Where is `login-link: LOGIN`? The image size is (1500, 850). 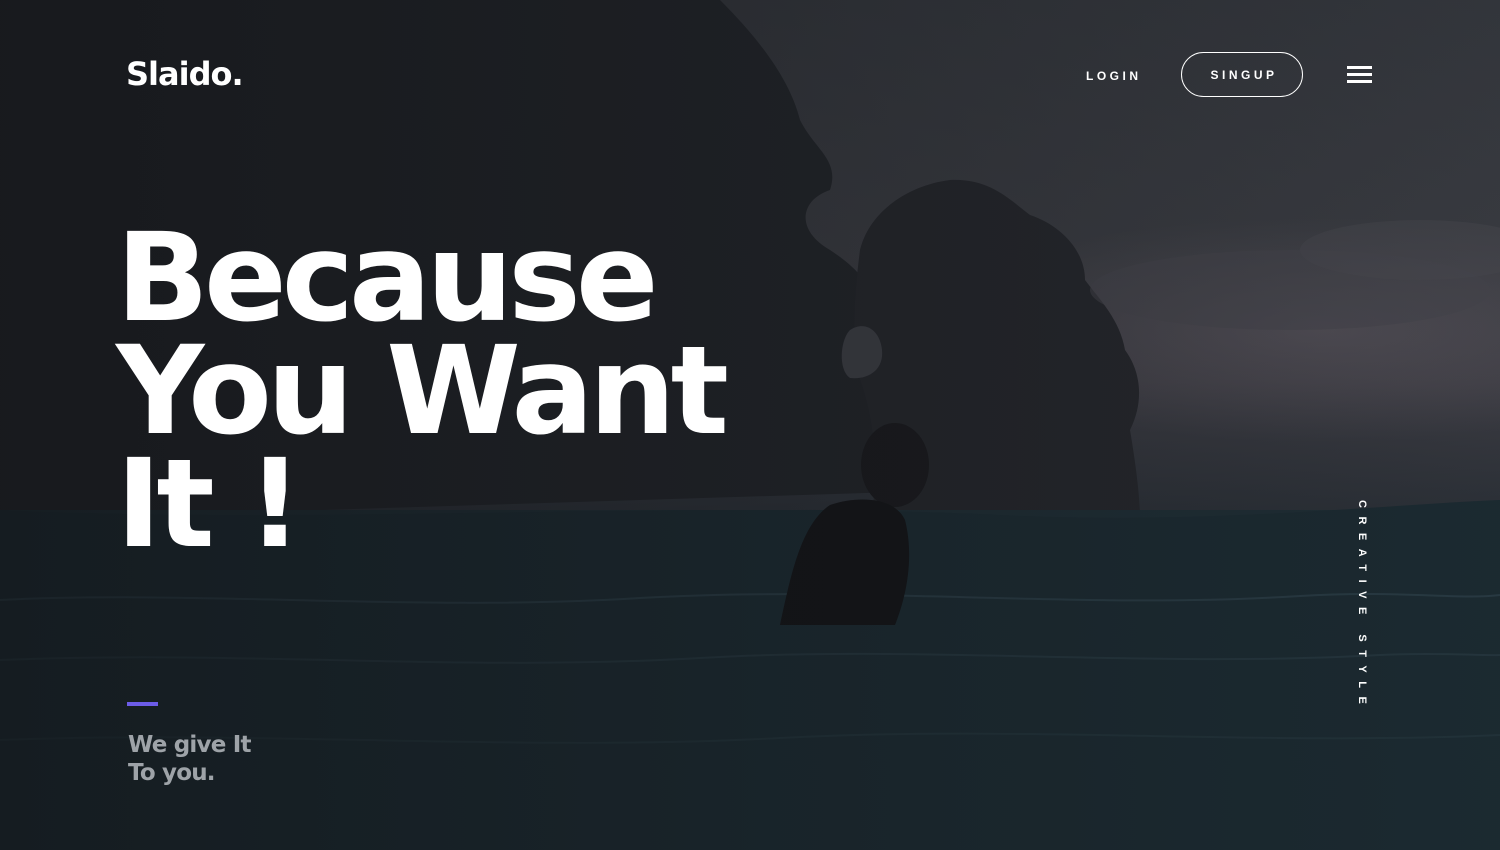
login-link: LOGIN is located at coordinates (1114, 76).